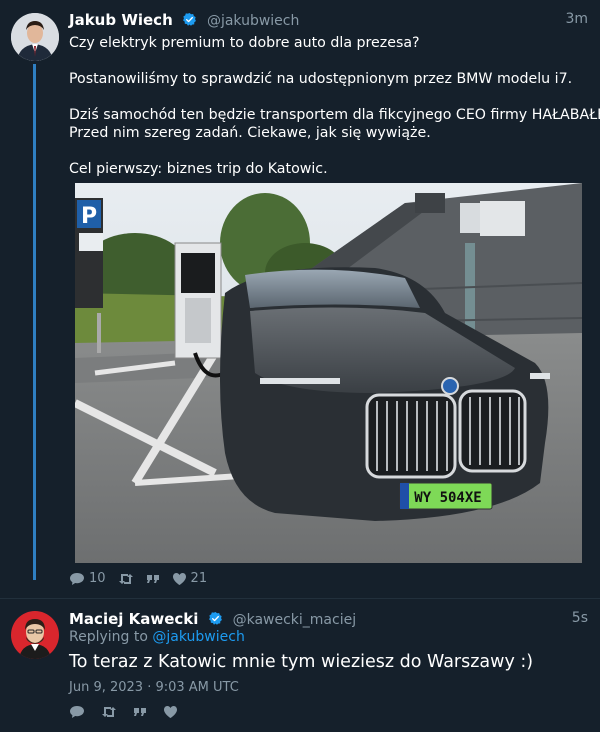 The image size is (600, 732). Describe the element at coordinates (123, 712) in the screenshot. I see `tweet-actions` at that location.